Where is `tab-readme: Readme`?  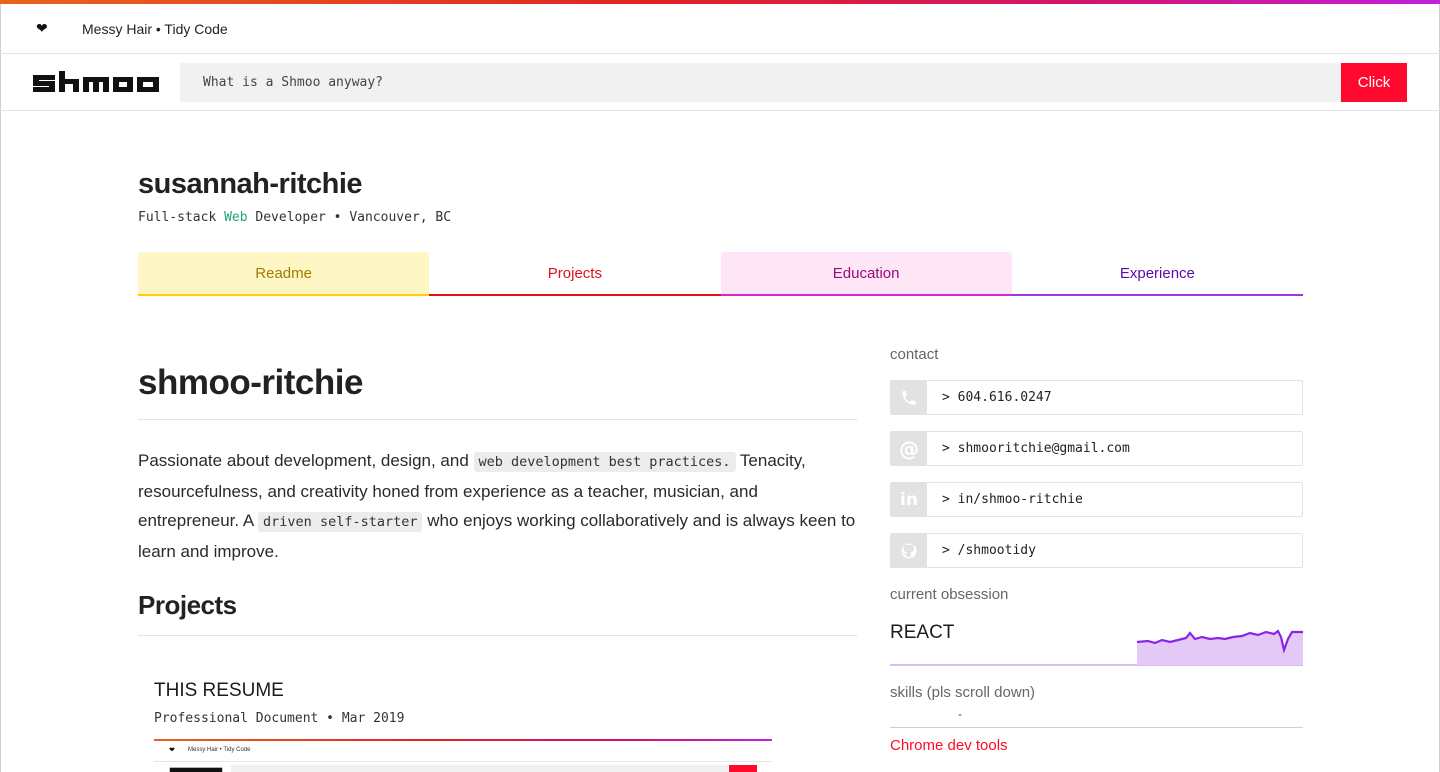
tab-readme: Readme is located at coordinates (284, 274).